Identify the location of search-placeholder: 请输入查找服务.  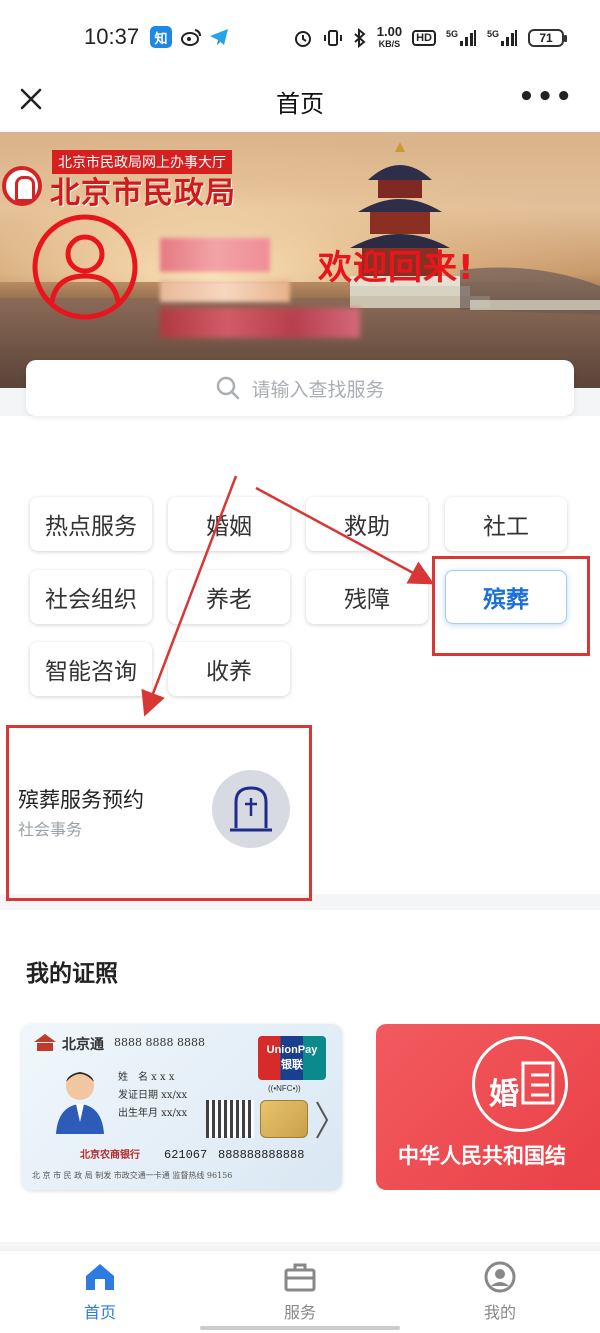
(318, 389).